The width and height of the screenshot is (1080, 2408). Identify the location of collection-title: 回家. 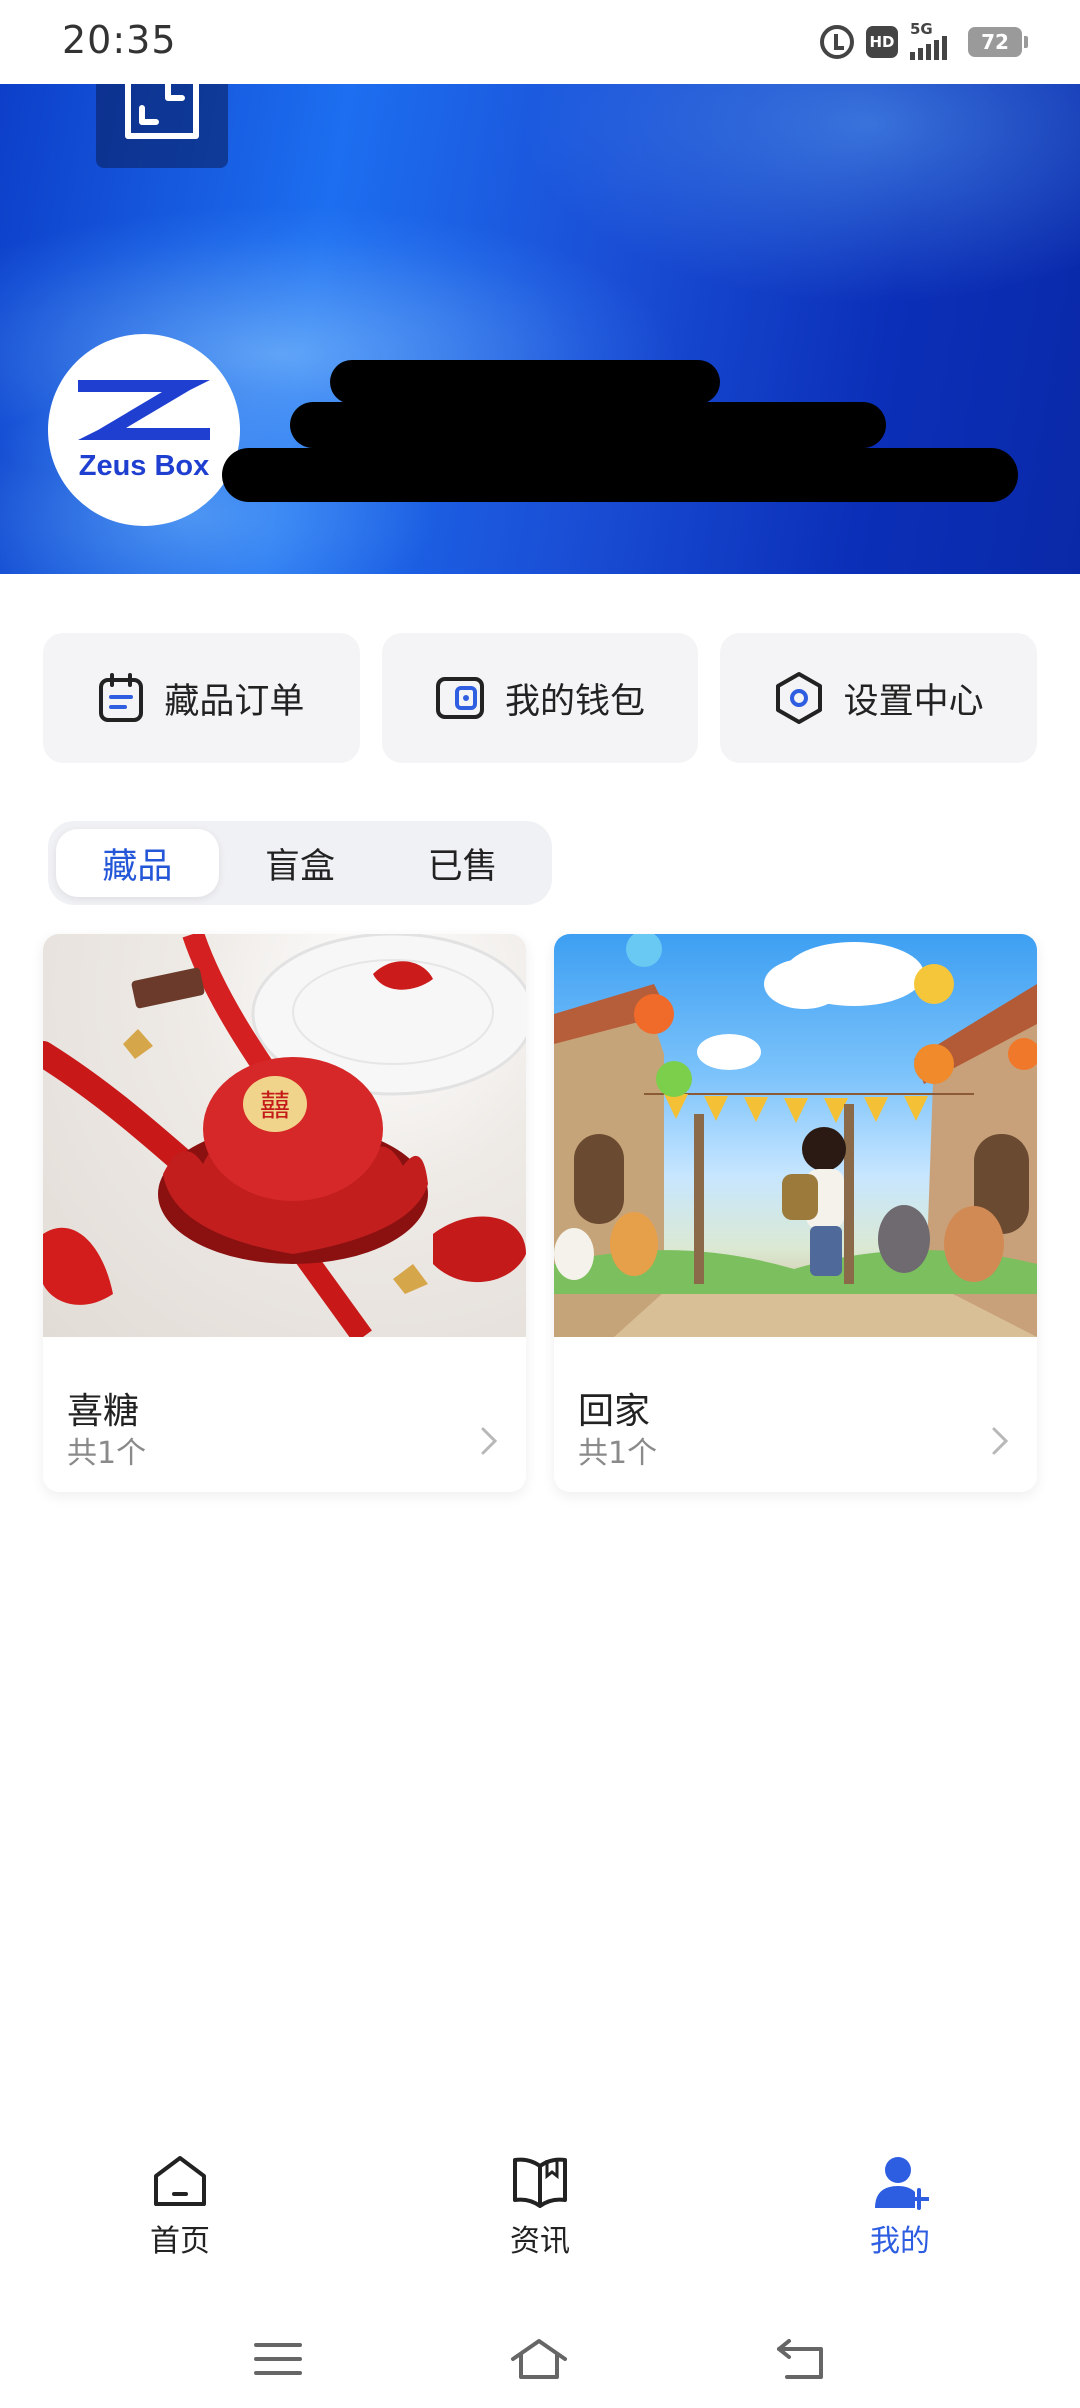
(614, 1411).